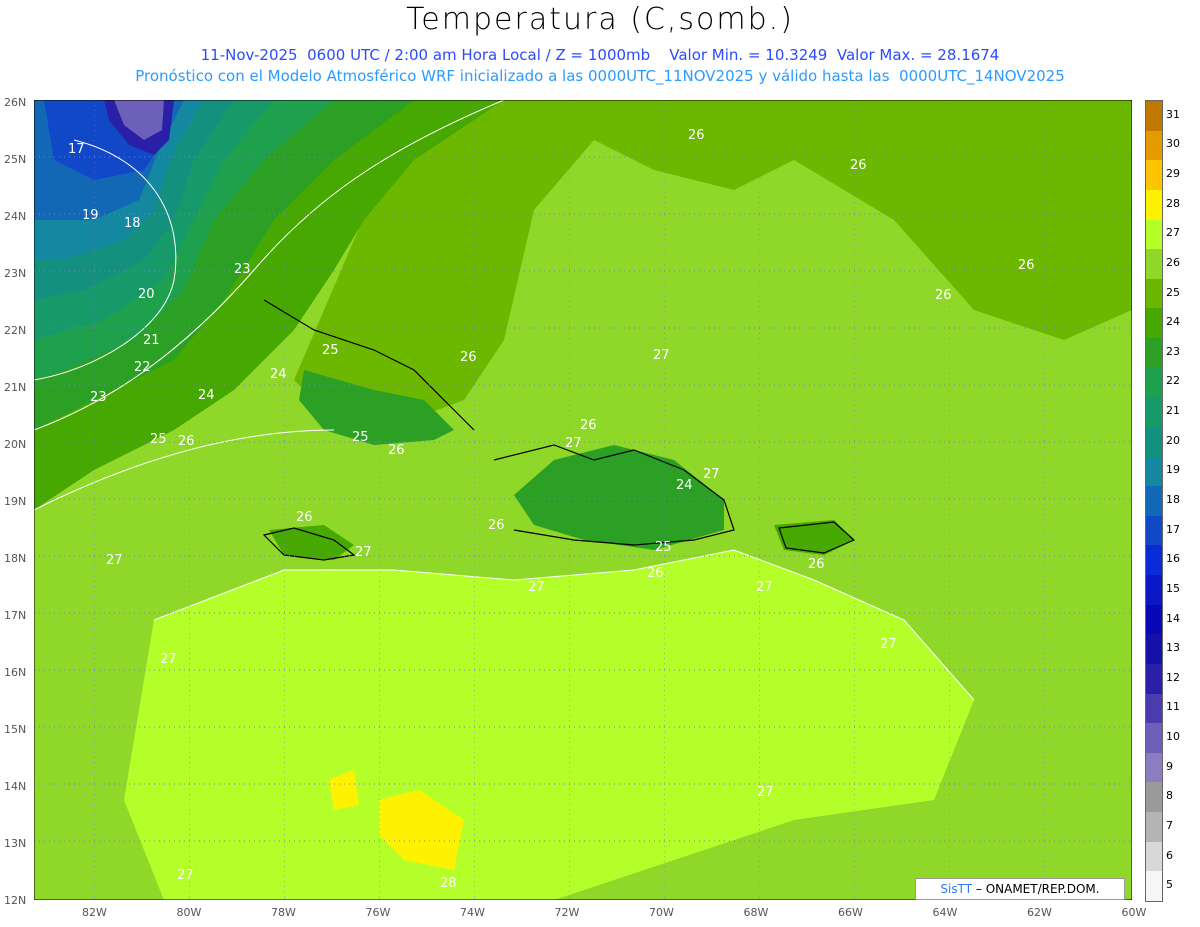  I want to click on contour-label: 17, so click(76, 149).